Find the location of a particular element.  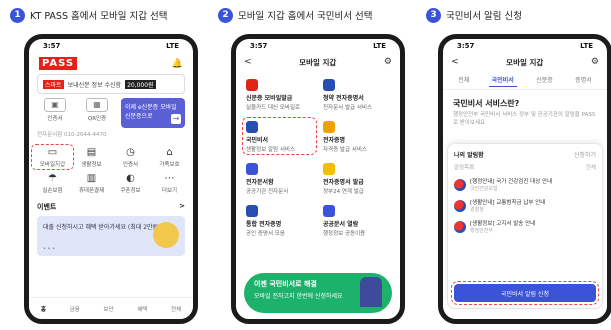

payment-card: 스마트 보내신분 정보 수신함 20,000원 is located at coordinates (111, 84).